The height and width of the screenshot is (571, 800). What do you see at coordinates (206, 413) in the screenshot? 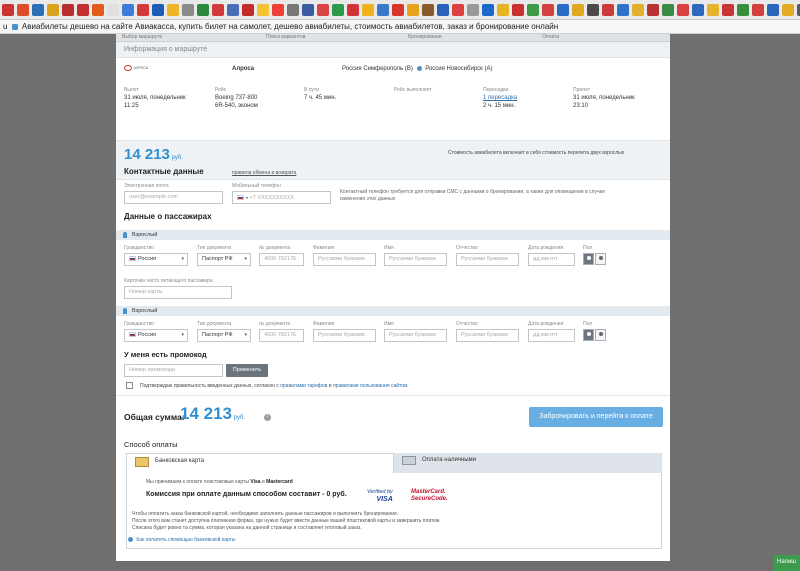
I see `total-amount: 14 213` at bounding box center [206, 413].